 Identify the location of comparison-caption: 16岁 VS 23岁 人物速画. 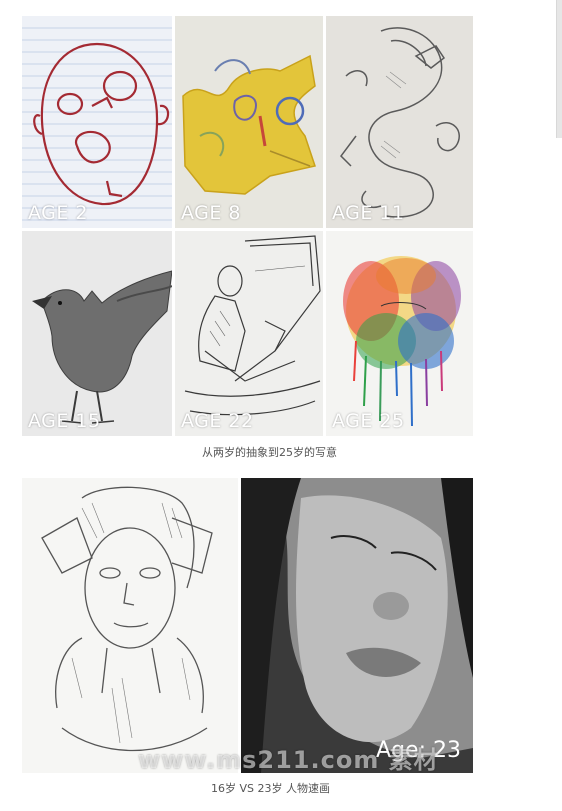
(270, 788).